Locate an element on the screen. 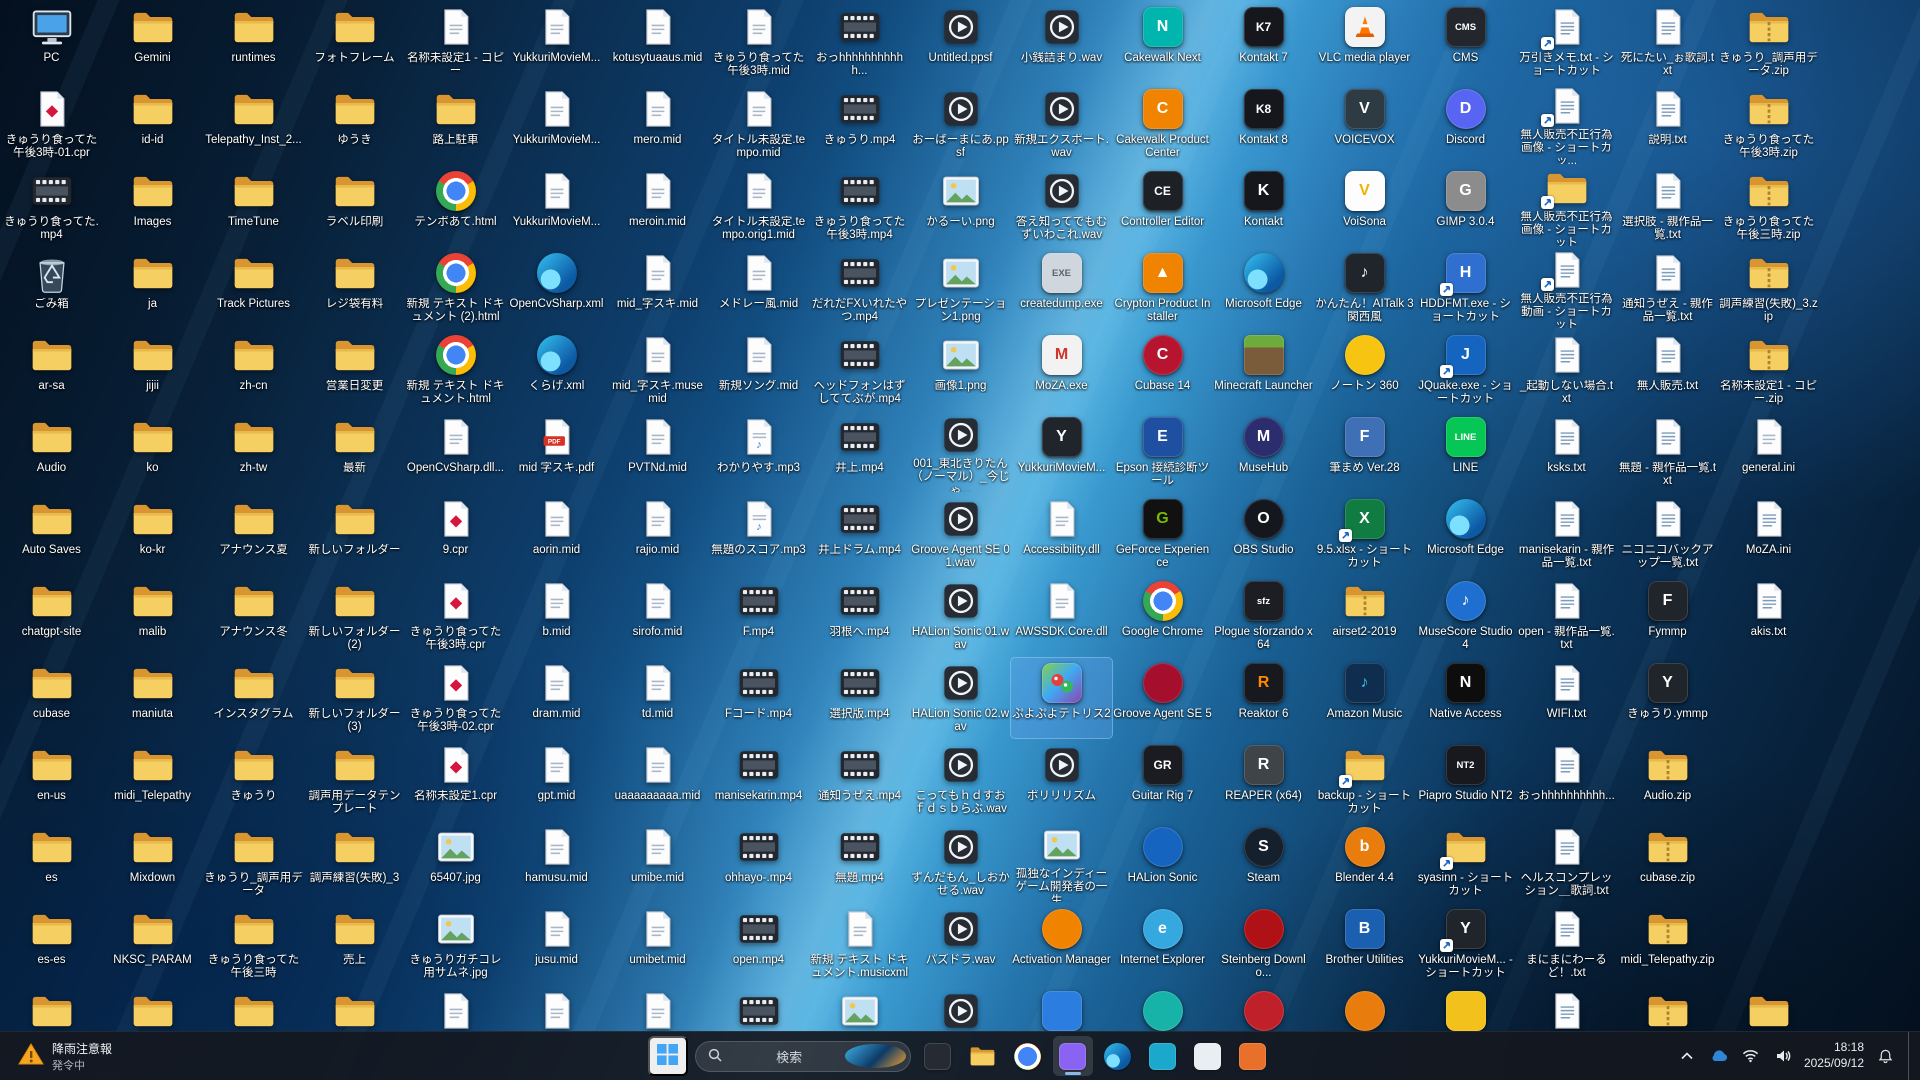  desktop-icon: hamusu.mid is located at coordinates (556, 862).